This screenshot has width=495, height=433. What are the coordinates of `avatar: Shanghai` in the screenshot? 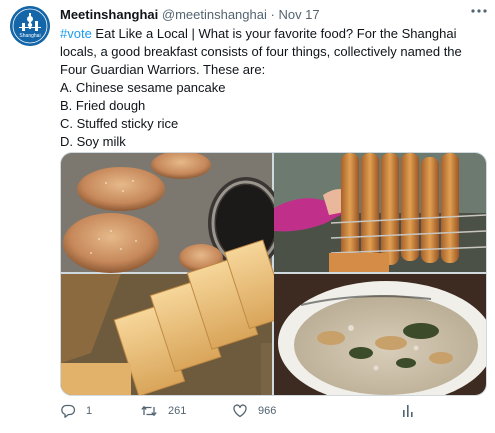 It's located at (30, 26).